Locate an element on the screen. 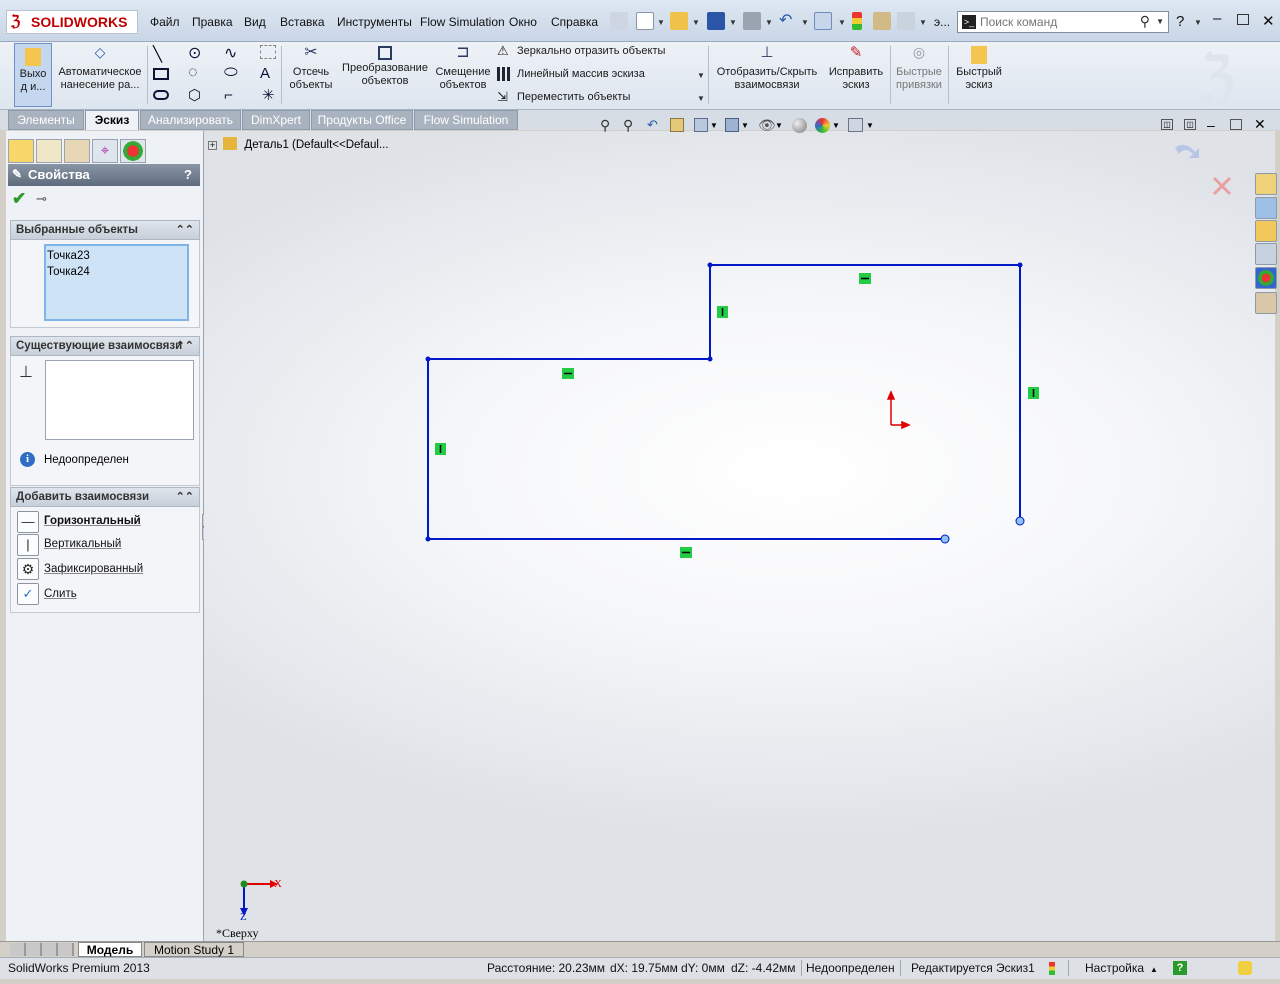 The width and height of the screenshot is (1280, 984). horizontal-relation-icon: — is located at coordinates (28, 522).